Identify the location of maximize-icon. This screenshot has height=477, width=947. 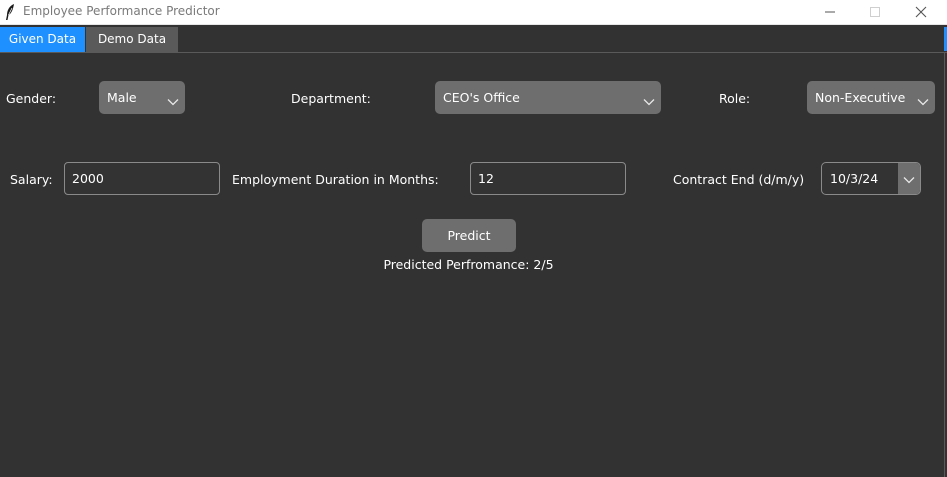
(875, 12).